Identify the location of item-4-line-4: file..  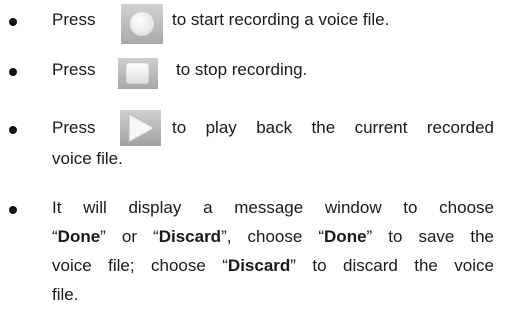
(65, 294).